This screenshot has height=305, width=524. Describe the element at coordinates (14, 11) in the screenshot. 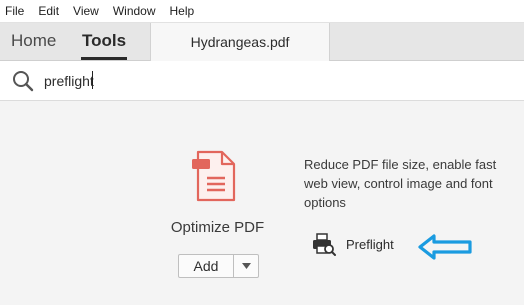

I see `menu-file: File` at that location.